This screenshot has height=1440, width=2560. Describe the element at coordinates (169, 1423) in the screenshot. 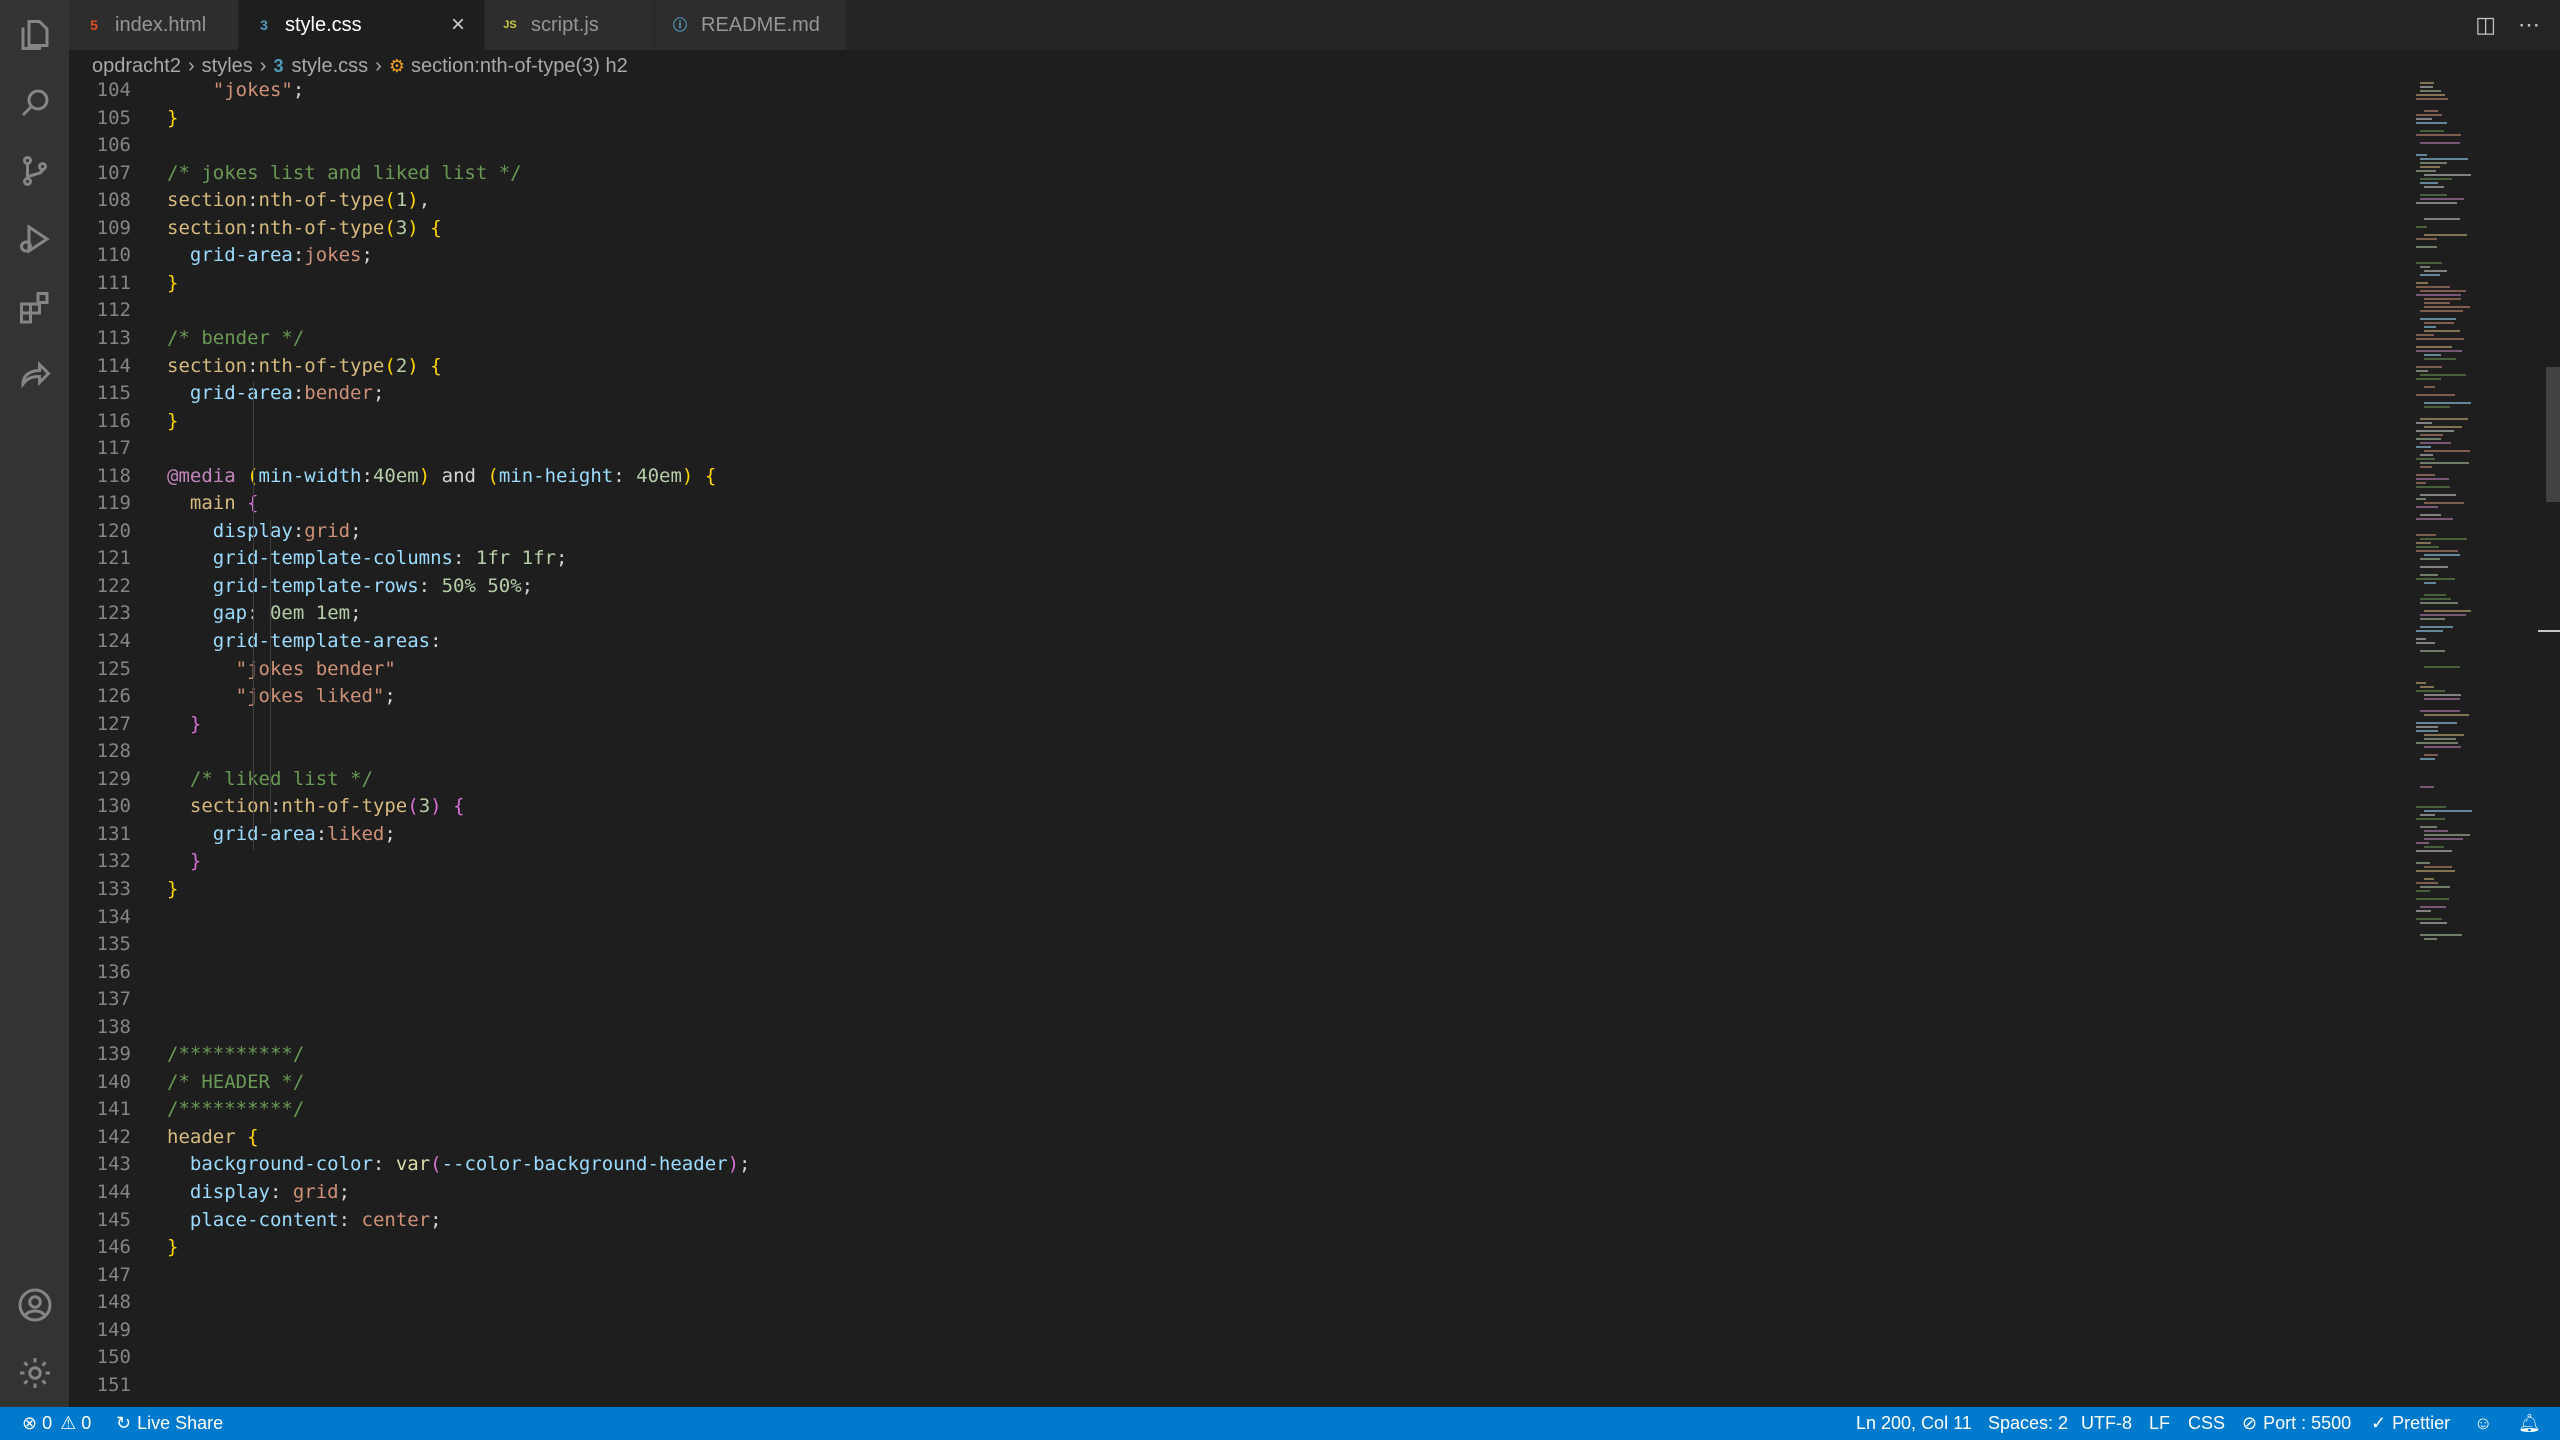

I see `live-share-status: ↻ Live Share` at that location.